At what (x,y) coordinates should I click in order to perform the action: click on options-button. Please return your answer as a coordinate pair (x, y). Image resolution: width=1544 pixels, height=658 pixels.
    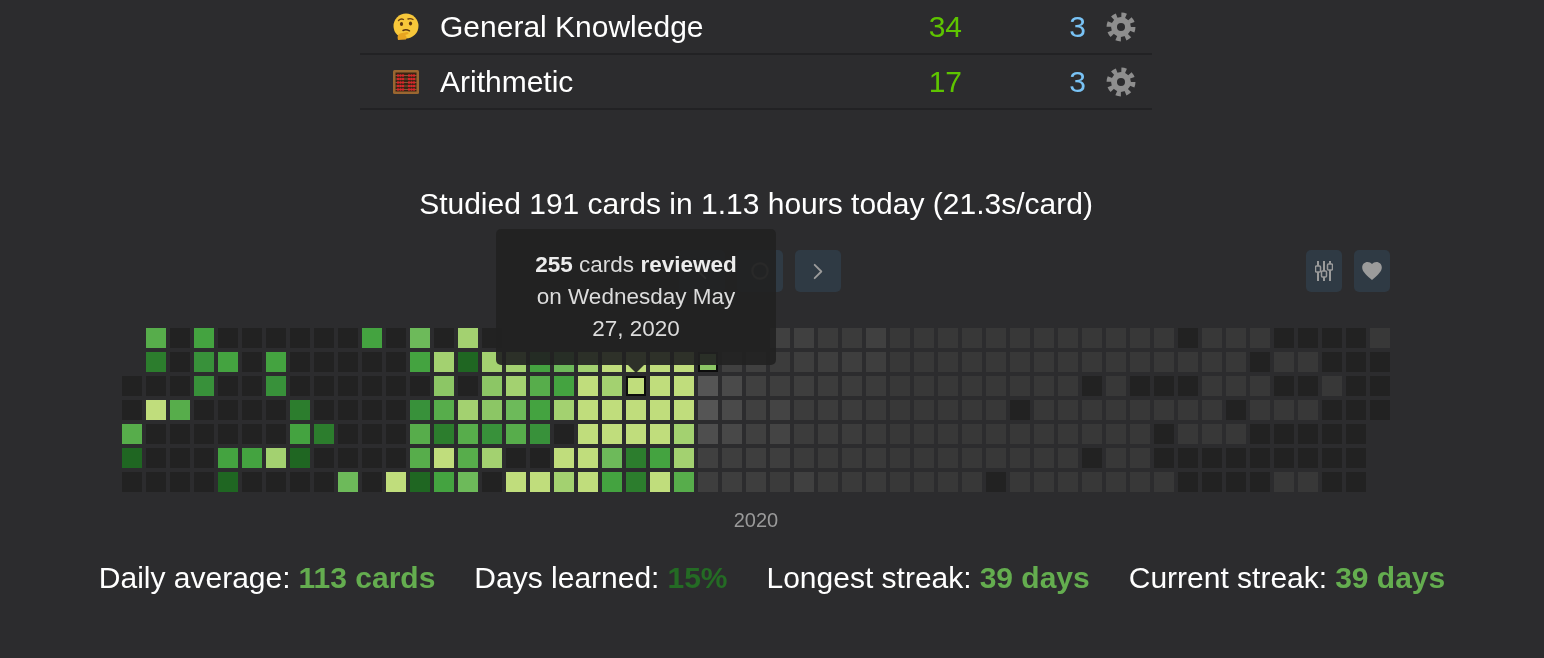
    Looking at the image, I should click on (1324, 271).